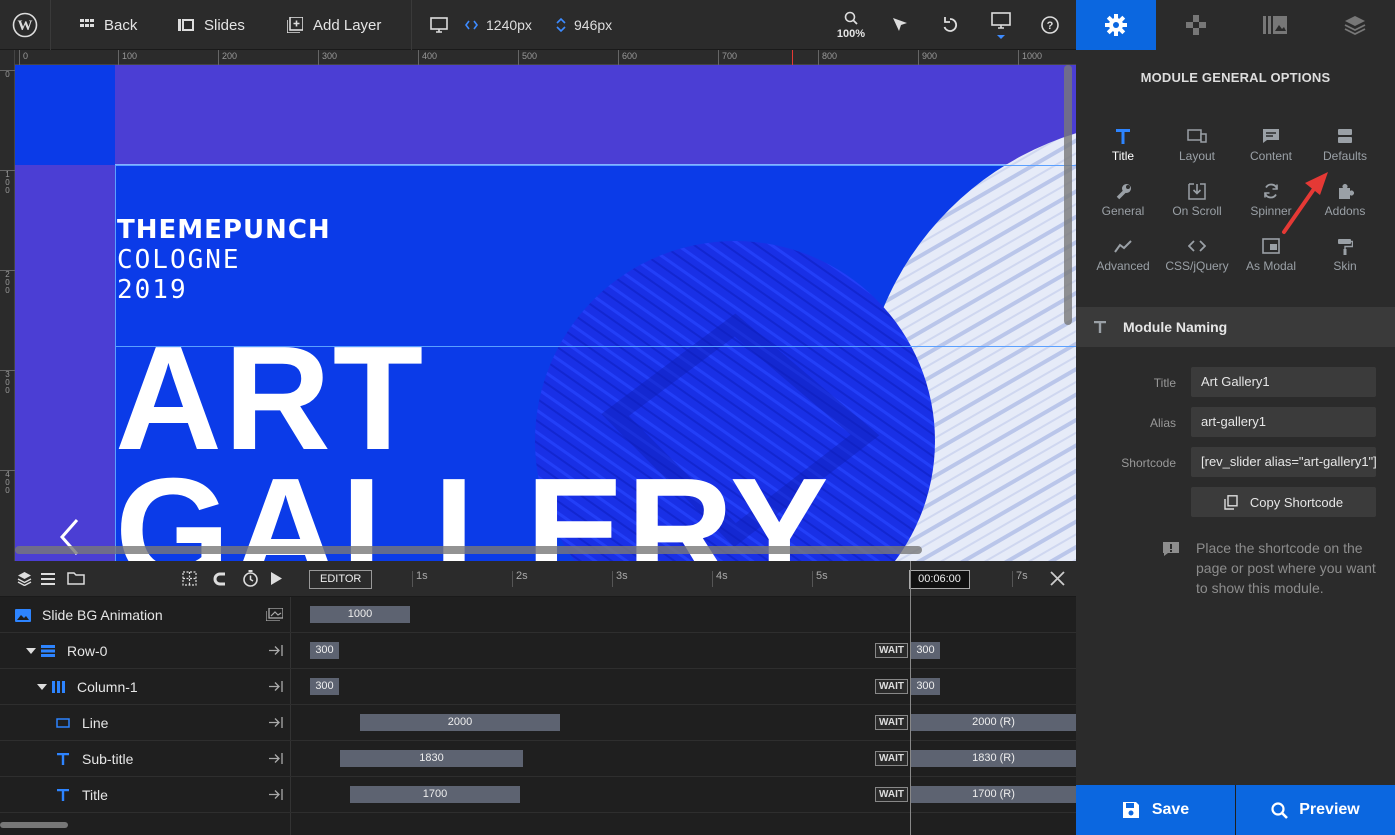  What do you see at coordinates (538, 687) in the screenshot?
I see `timeline-row: Column-1 300 WAIT 300` at bounding box center [538, 687].